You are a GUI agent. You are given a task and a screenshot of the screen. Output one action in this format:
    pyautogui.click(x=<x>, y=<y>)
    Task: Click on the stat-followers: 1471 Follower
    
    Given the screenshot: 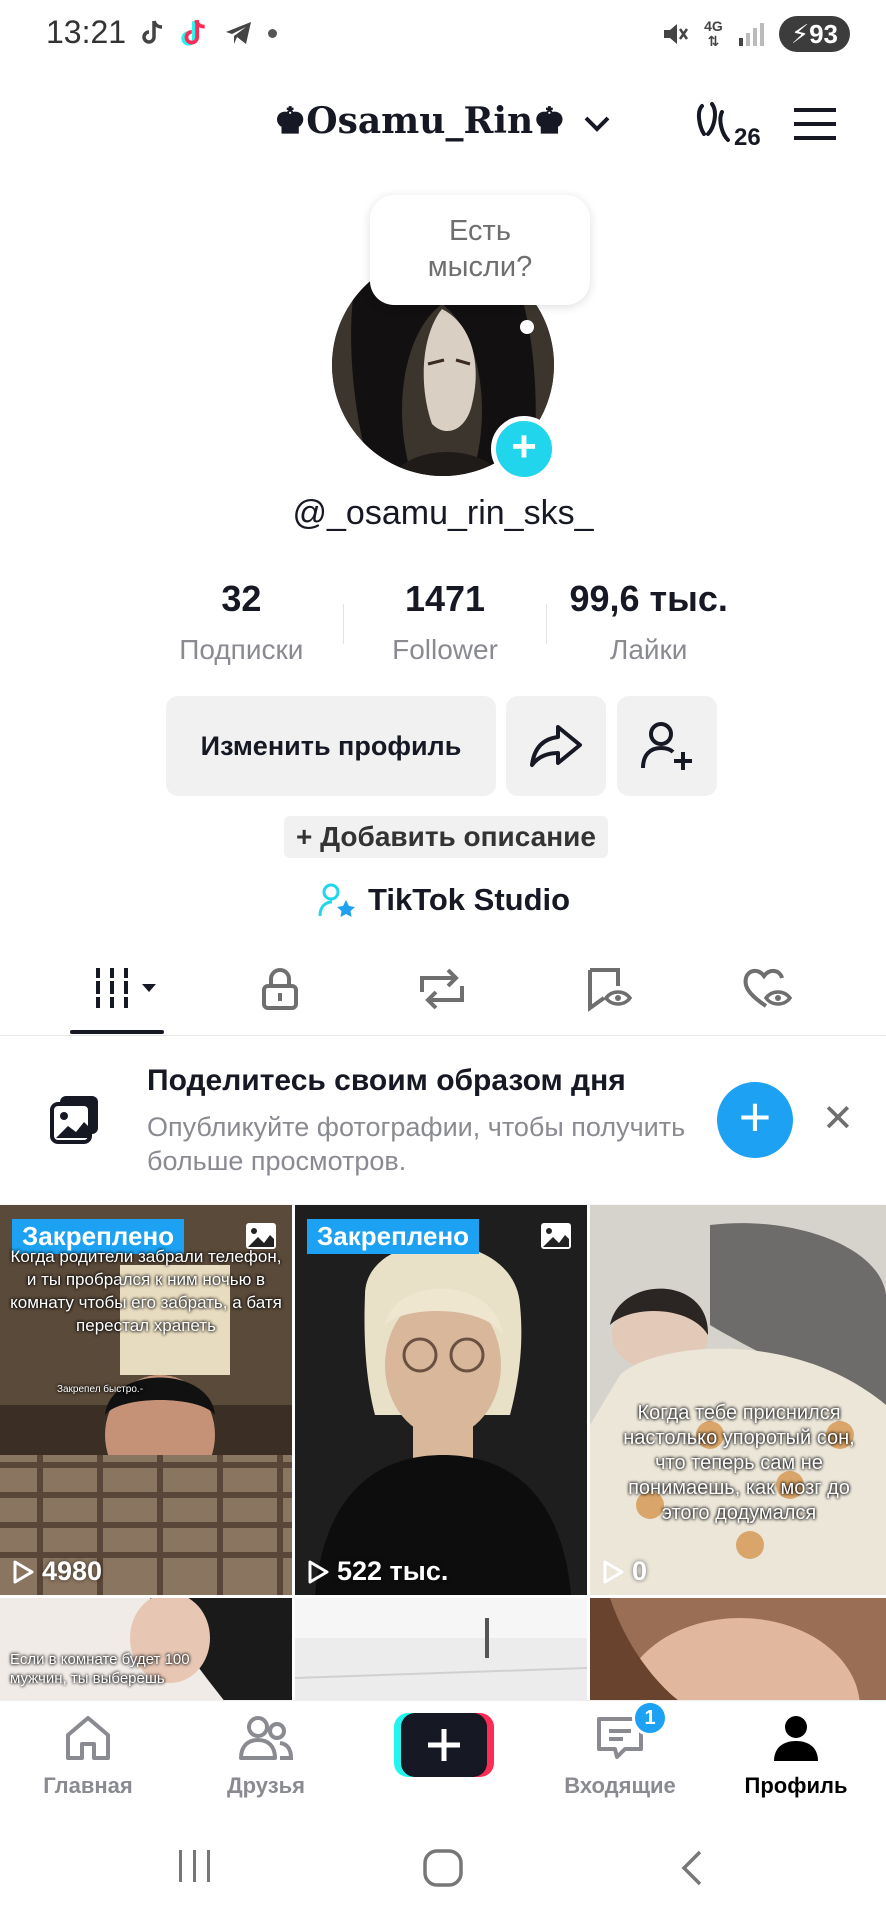 What is the action you would take?
    pyautogui.click(x=445, y=624)
    